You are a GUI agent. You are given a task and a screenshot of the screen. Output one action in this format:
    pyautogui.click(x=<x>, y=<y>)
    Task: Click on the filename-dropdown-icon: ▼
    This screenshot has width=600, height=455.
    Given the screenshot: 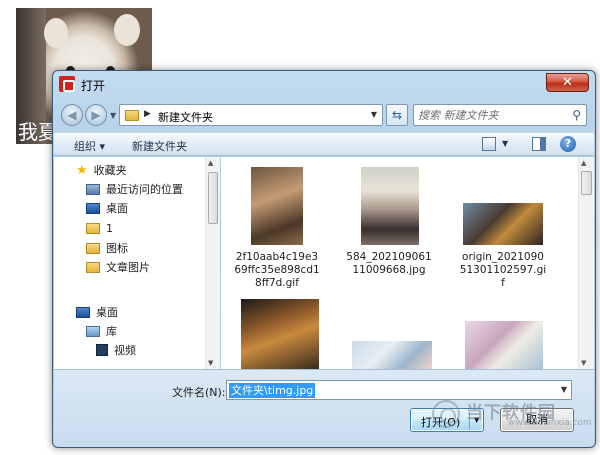 What is the action you would take?
    pyautogui.click(x=564, y=389)
    